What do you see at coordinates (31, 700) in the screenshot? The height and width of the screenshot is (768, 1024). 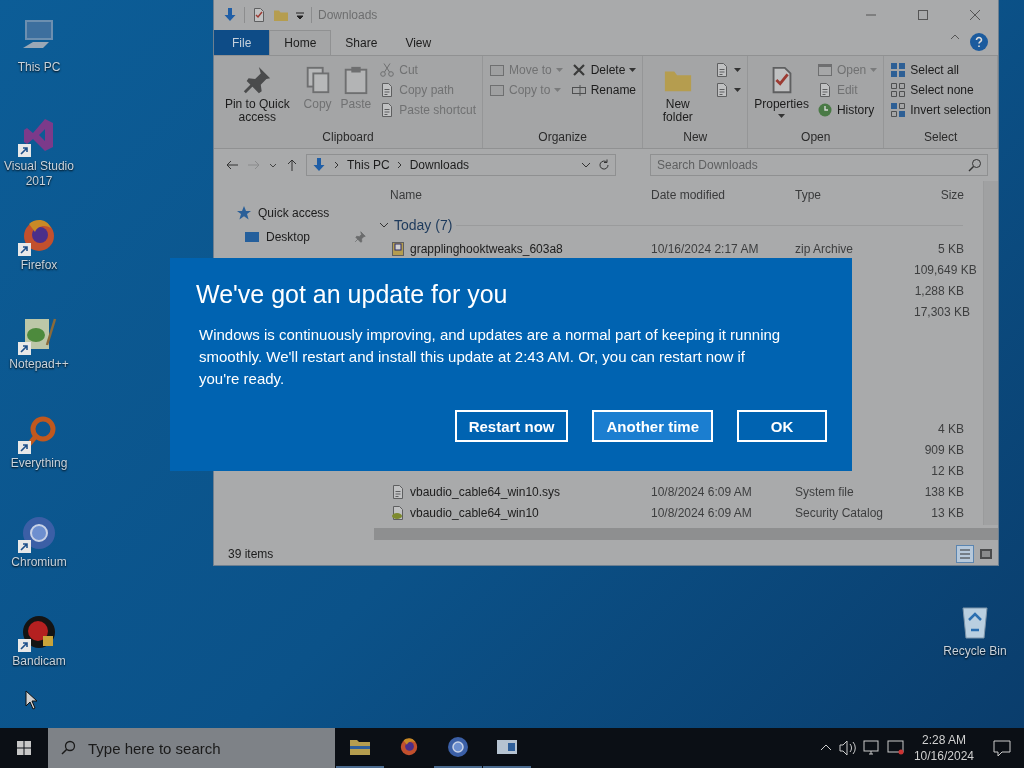 I see `mouse-cursor-icon` at bounding box center [31, 700].